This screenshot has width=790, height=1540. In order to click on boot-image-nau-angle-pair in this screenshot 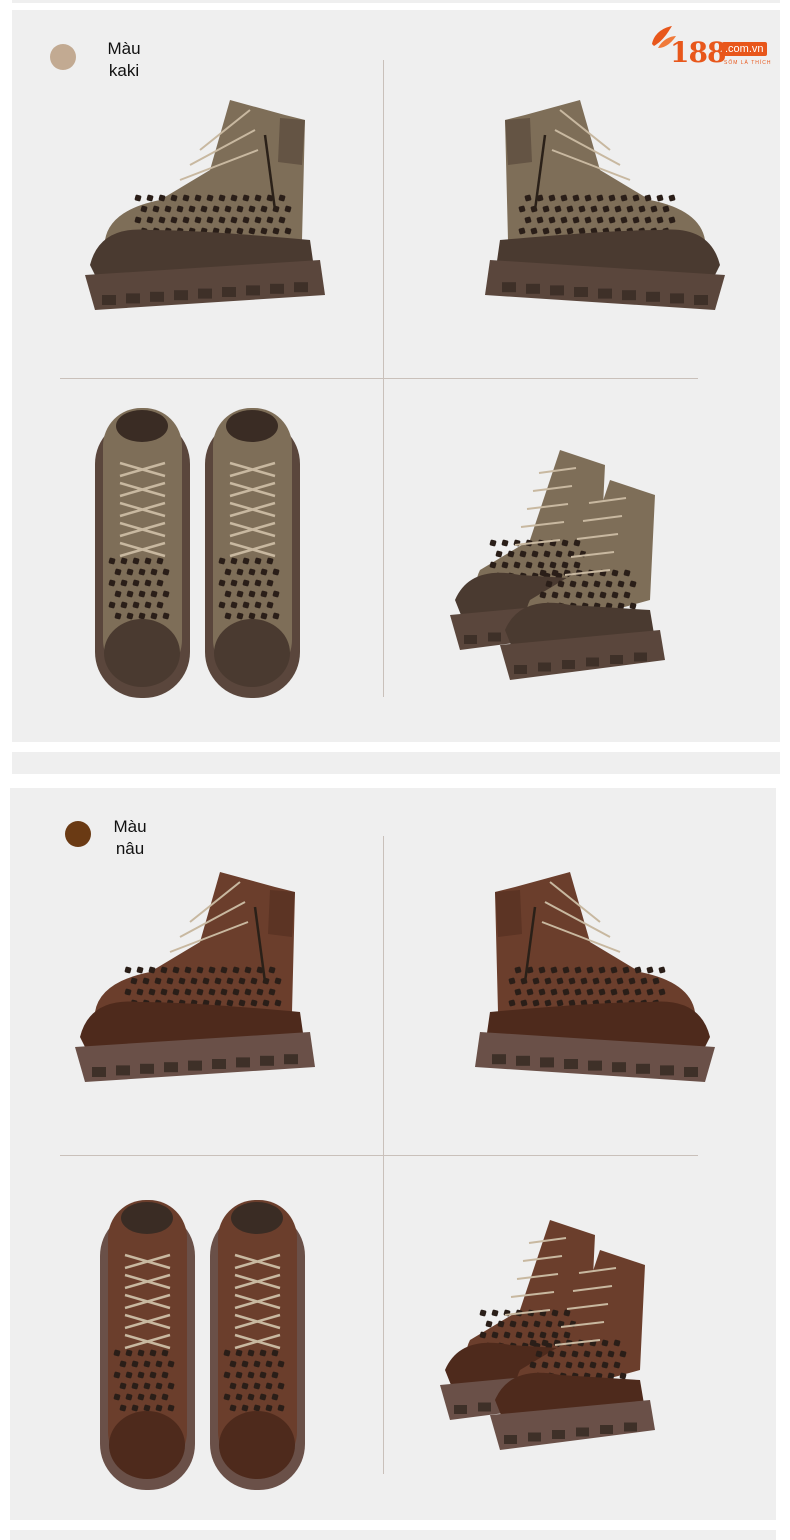, I will do `click(585, 1335)`.